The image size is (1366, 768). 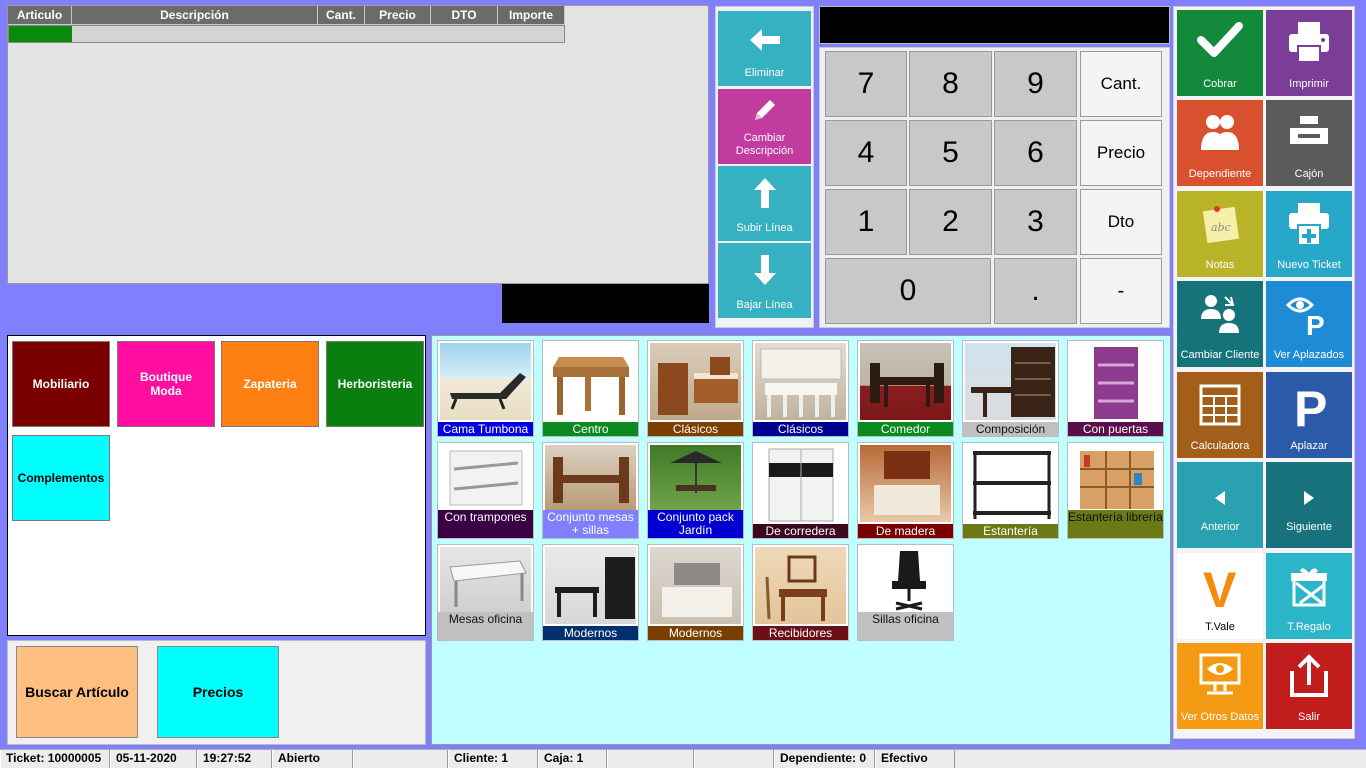 What do you see at coordinates (800, 388) in the screenshot?
I see `product-clasicos-2: Clásicos` at bounding box center [800, 388].